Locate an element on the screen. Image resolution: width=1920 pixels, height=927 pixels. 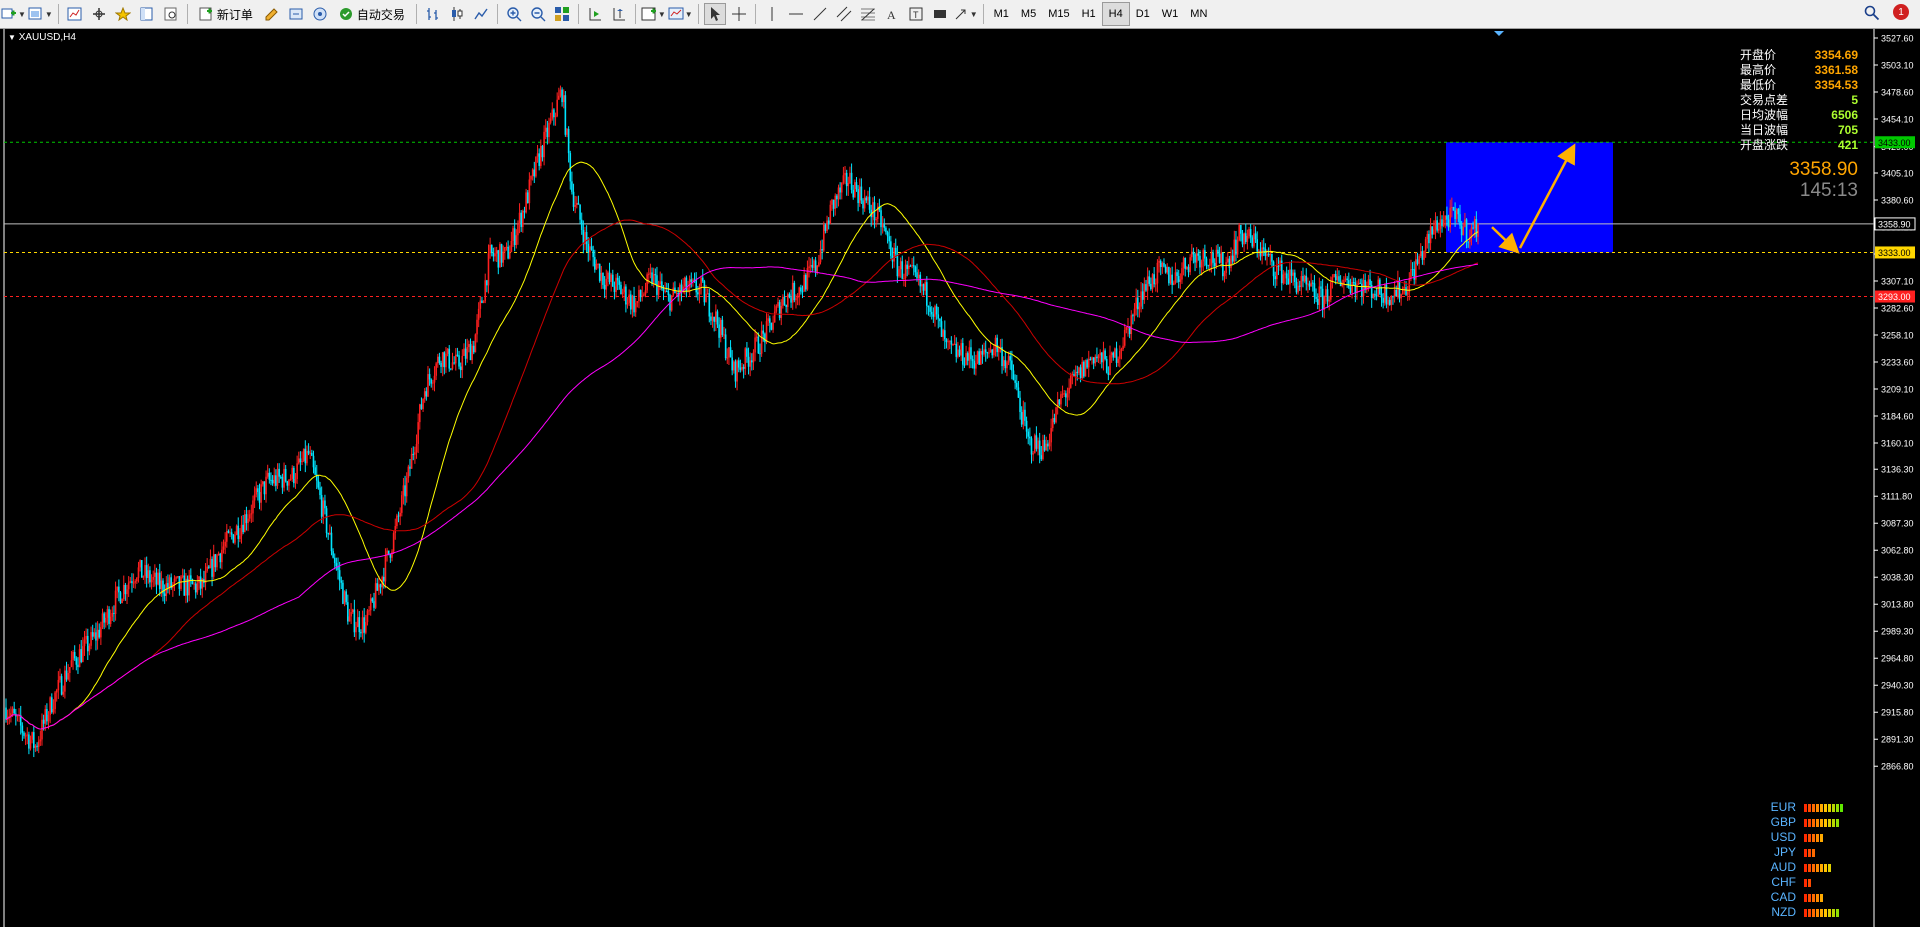
market-icon is located at coordinates (320, 14).